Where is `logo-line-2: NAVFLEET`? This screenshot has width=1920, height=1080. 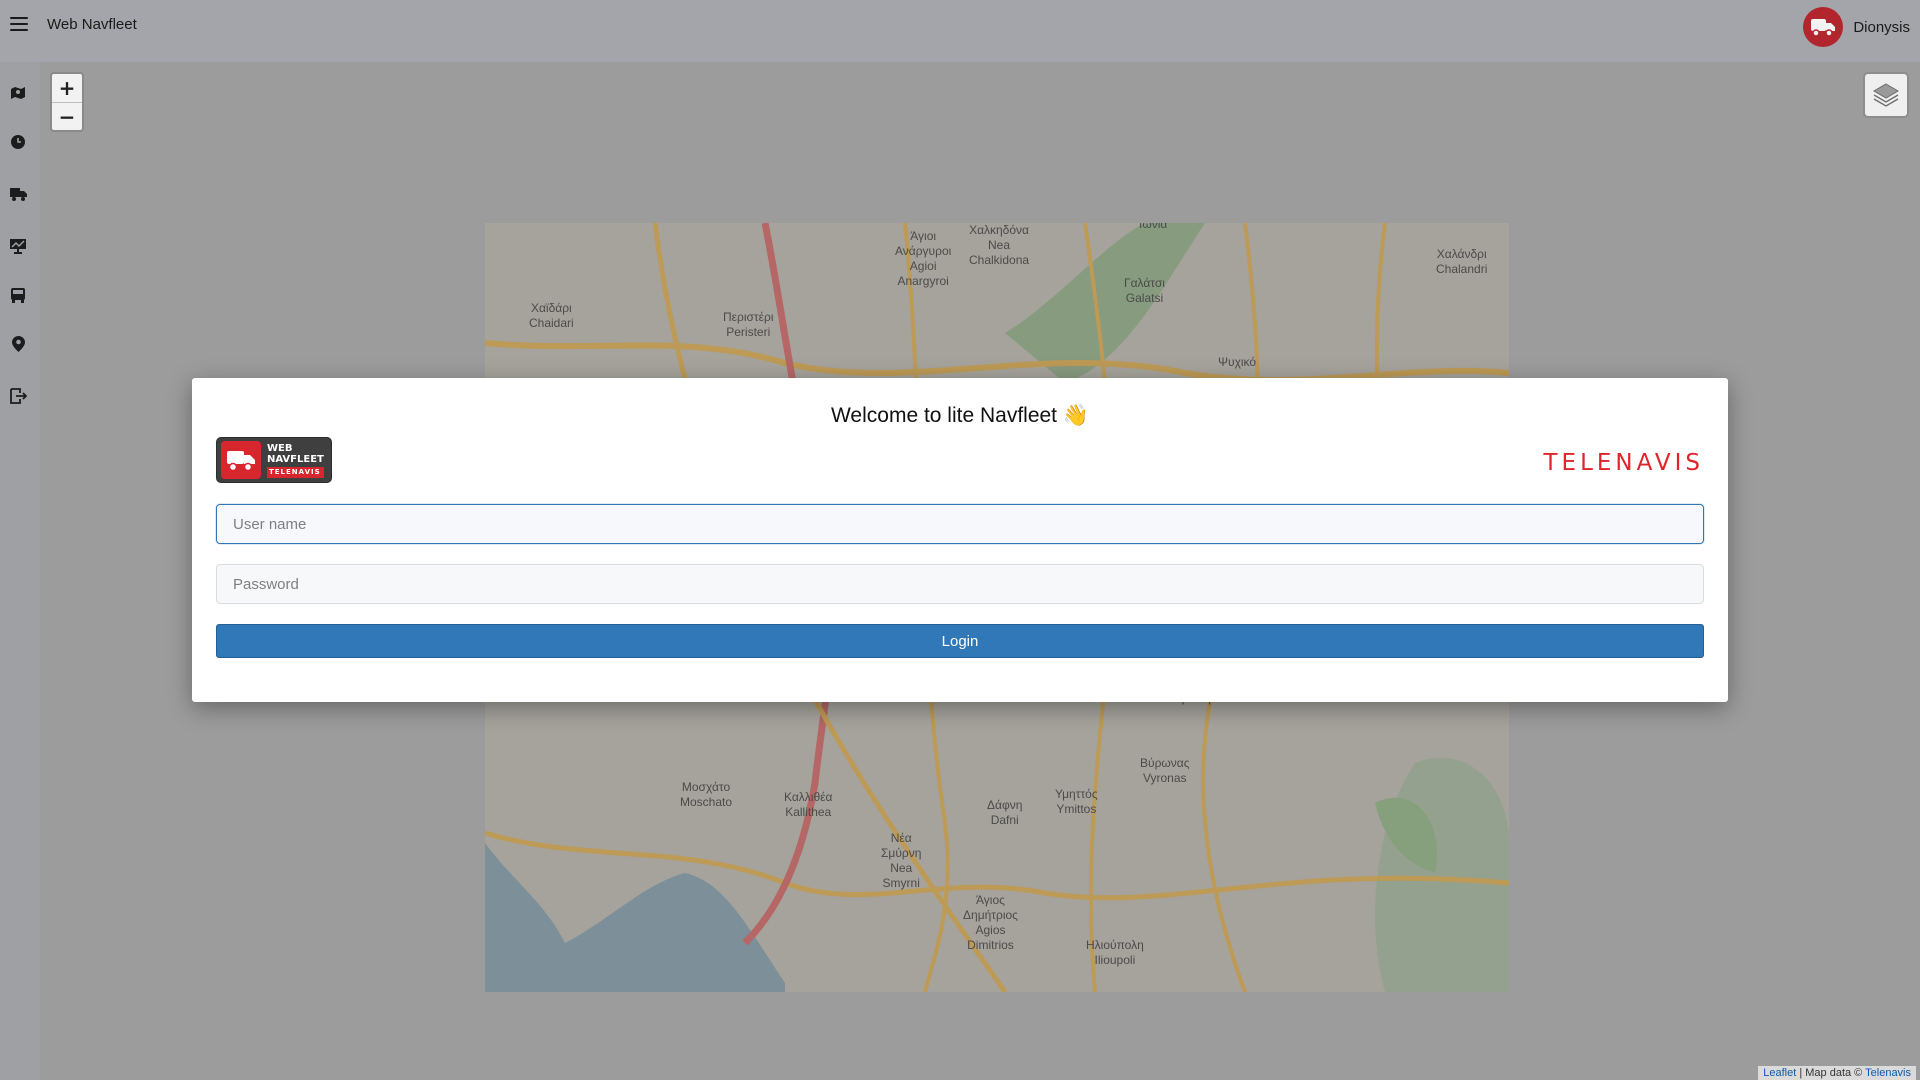 logo-line-2: NAVFLEET is located at coordinates (295, 459).